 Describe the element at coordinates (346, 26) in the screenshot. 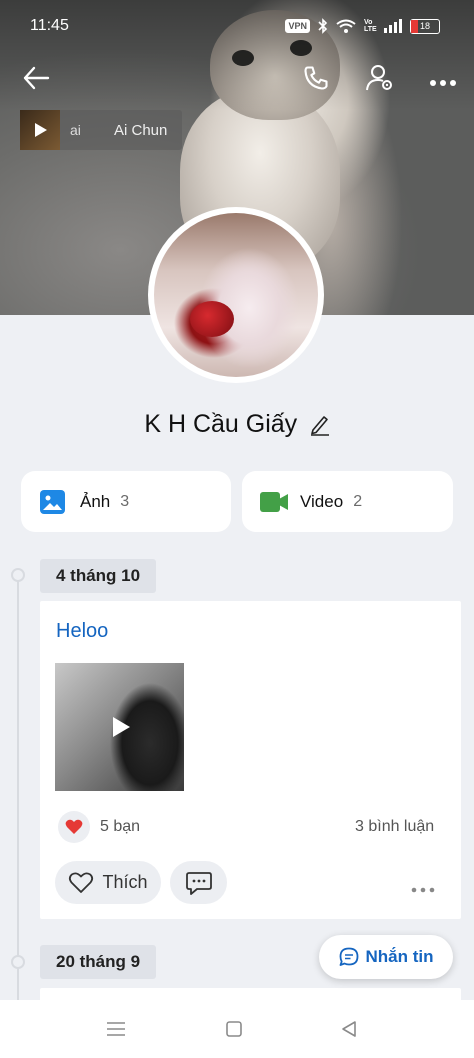

I see `wifi-icon` at that location.